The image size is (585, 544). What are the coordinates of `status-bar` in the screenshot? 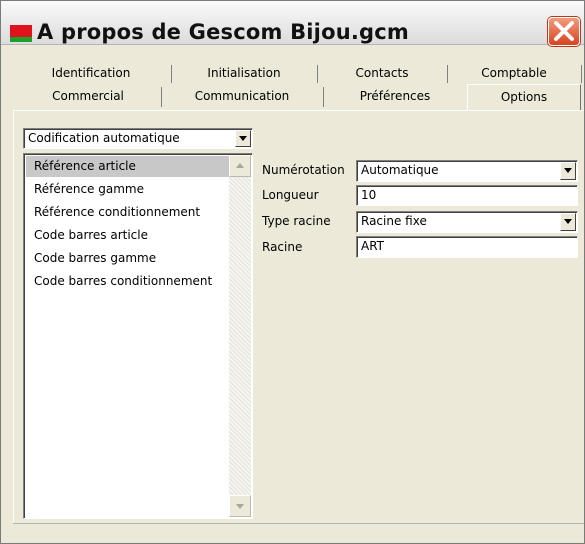 It's located at (298, 533).